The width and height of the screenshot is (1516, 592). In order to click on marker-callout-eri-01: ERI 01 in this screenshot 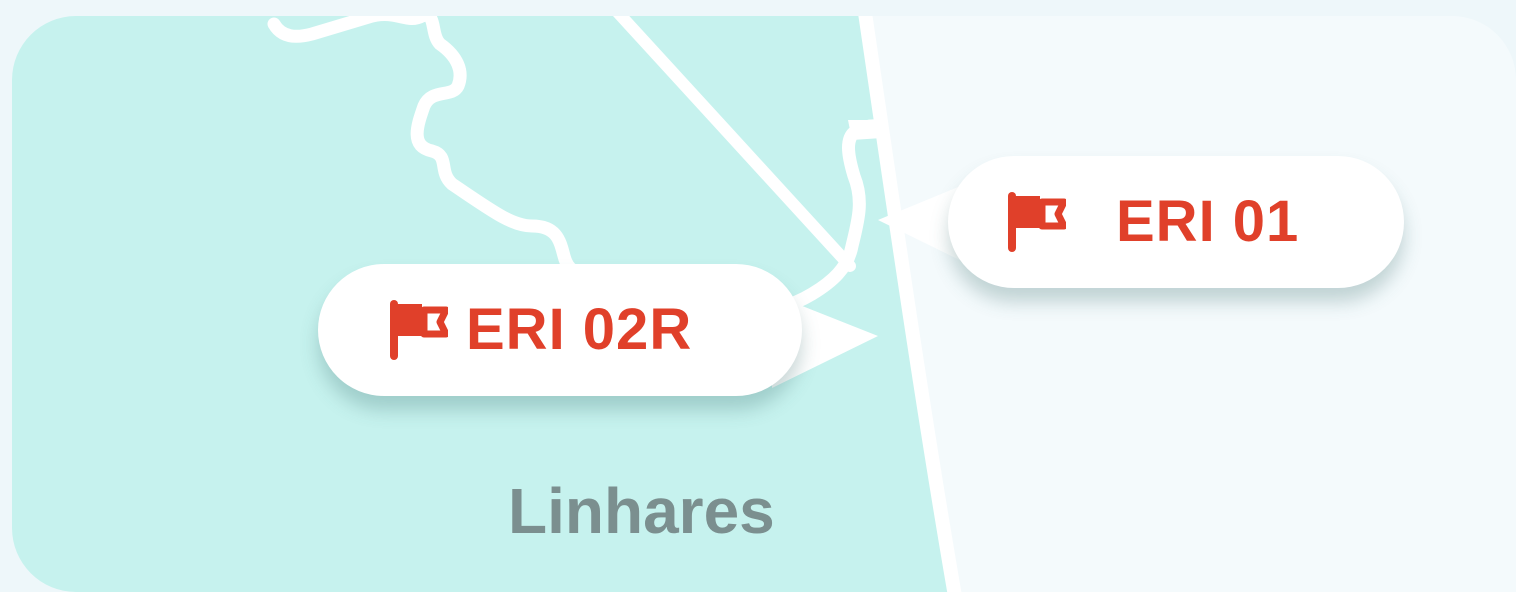, I will do `click(1176, 222)`.